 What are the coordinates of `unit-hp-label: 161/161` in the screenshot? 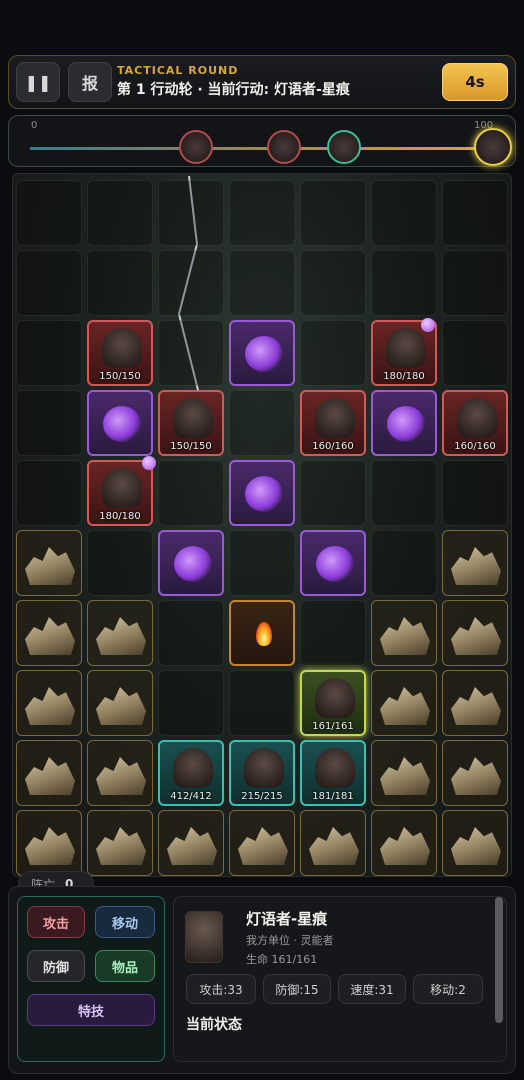 It's located at (333, 726).